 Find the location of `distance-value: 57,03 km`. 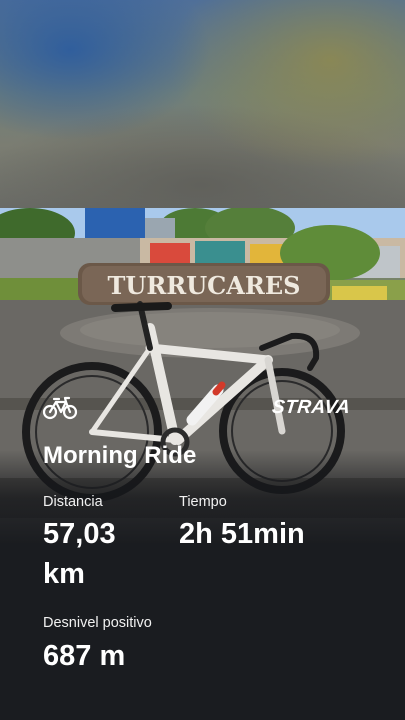

distance-value: 57,03 km is located at coordinates (79, 554).